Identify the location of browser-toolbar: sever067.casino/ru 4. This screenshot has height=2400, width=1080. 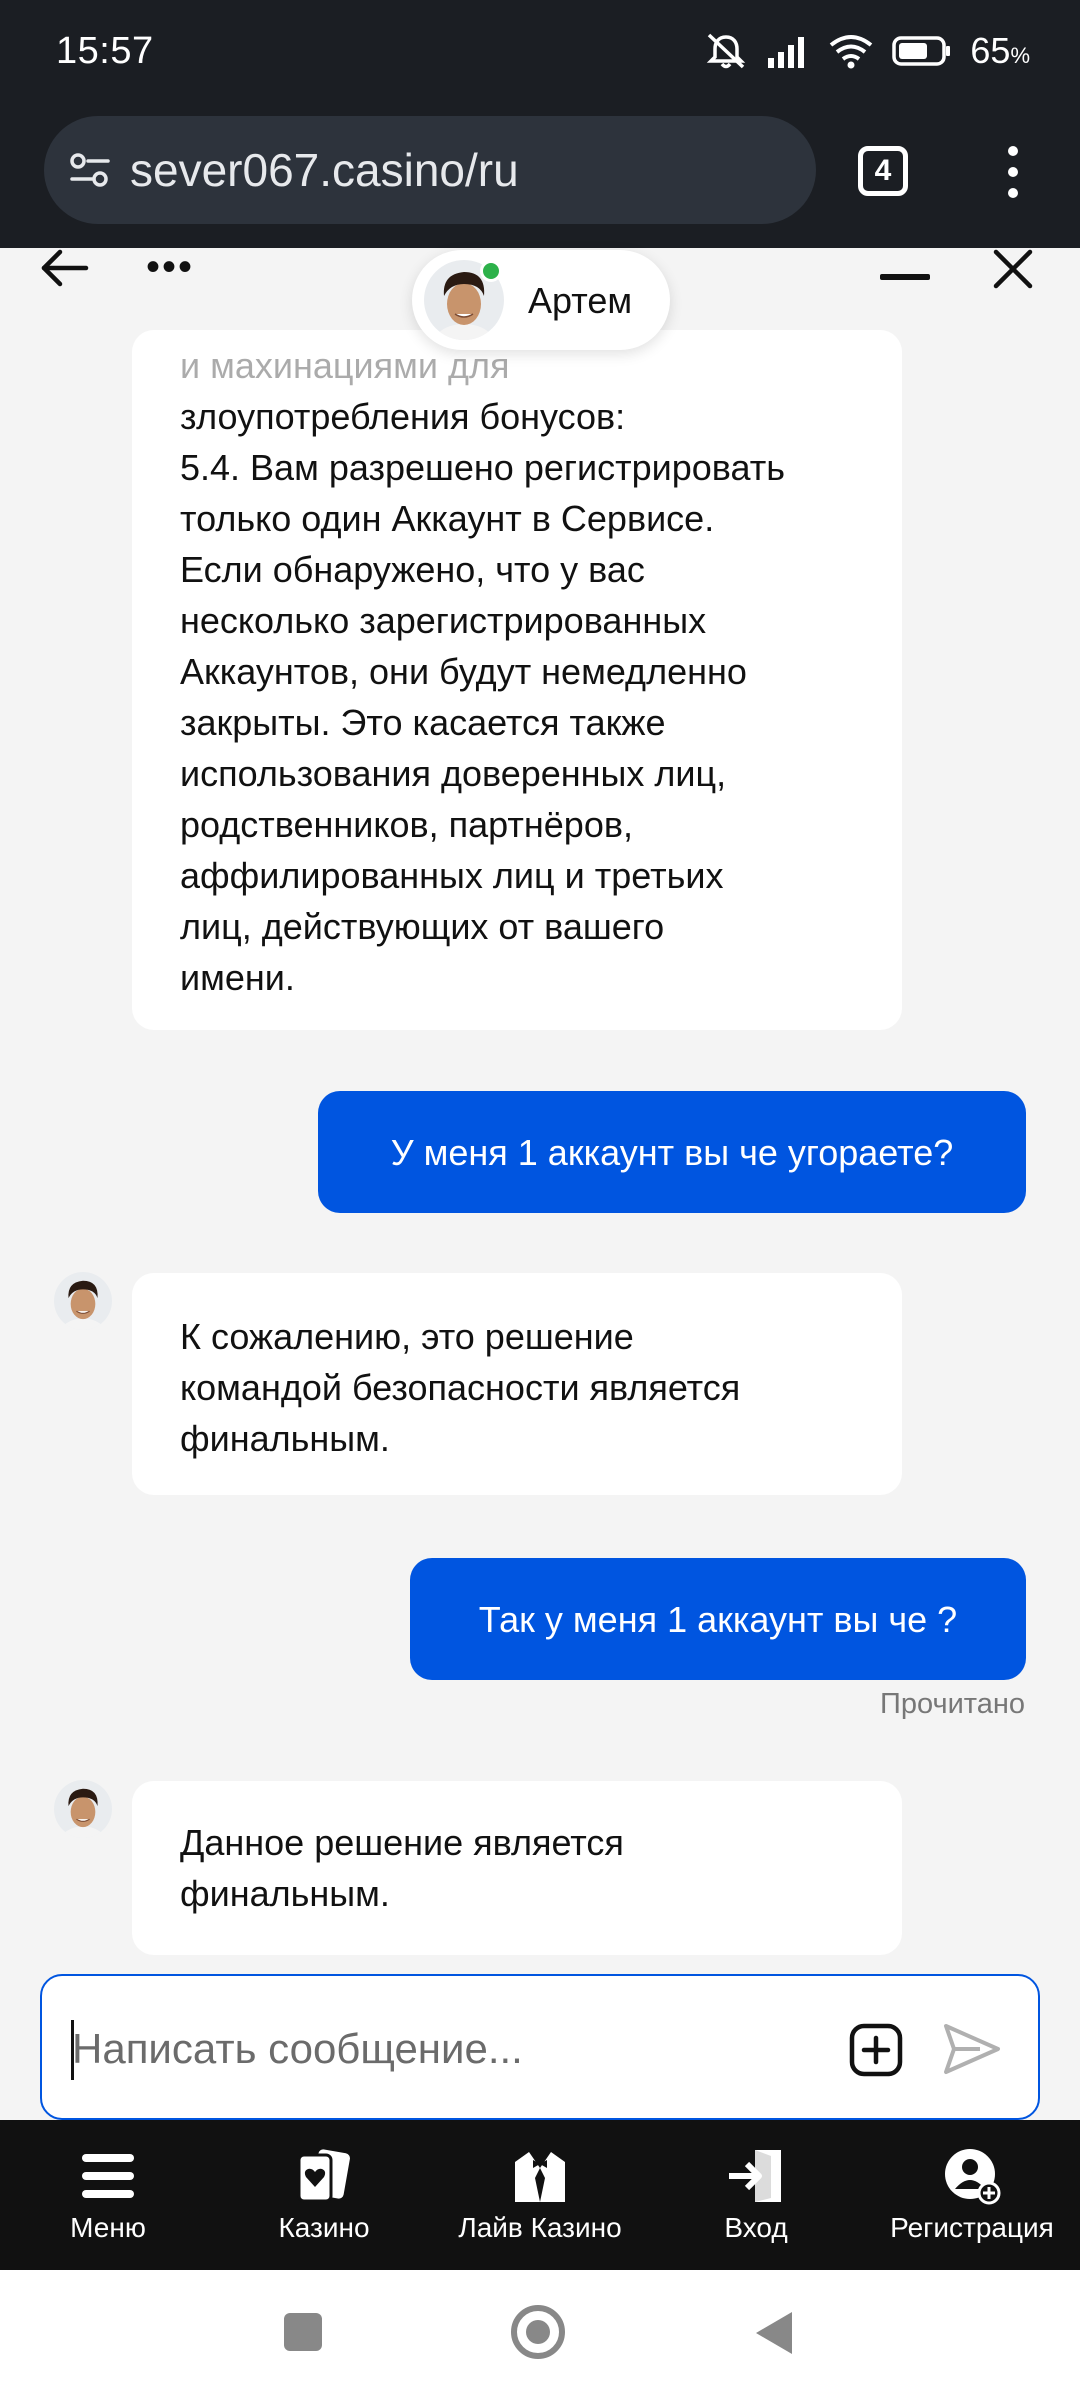
(540, 178).